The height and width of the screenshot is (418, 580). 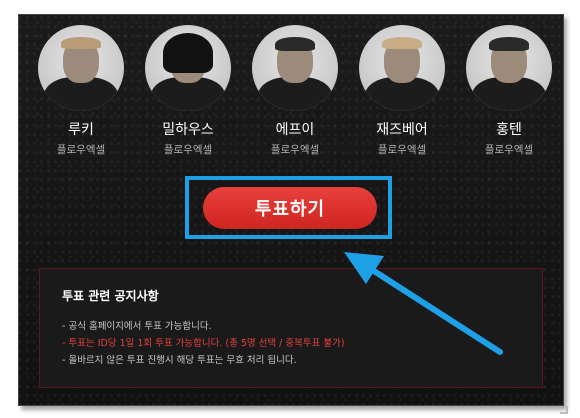 What do you see at coordinates (564, 410) in the screenshot?
I see `frame-shadow-corner` at bounding box center [564, 410].